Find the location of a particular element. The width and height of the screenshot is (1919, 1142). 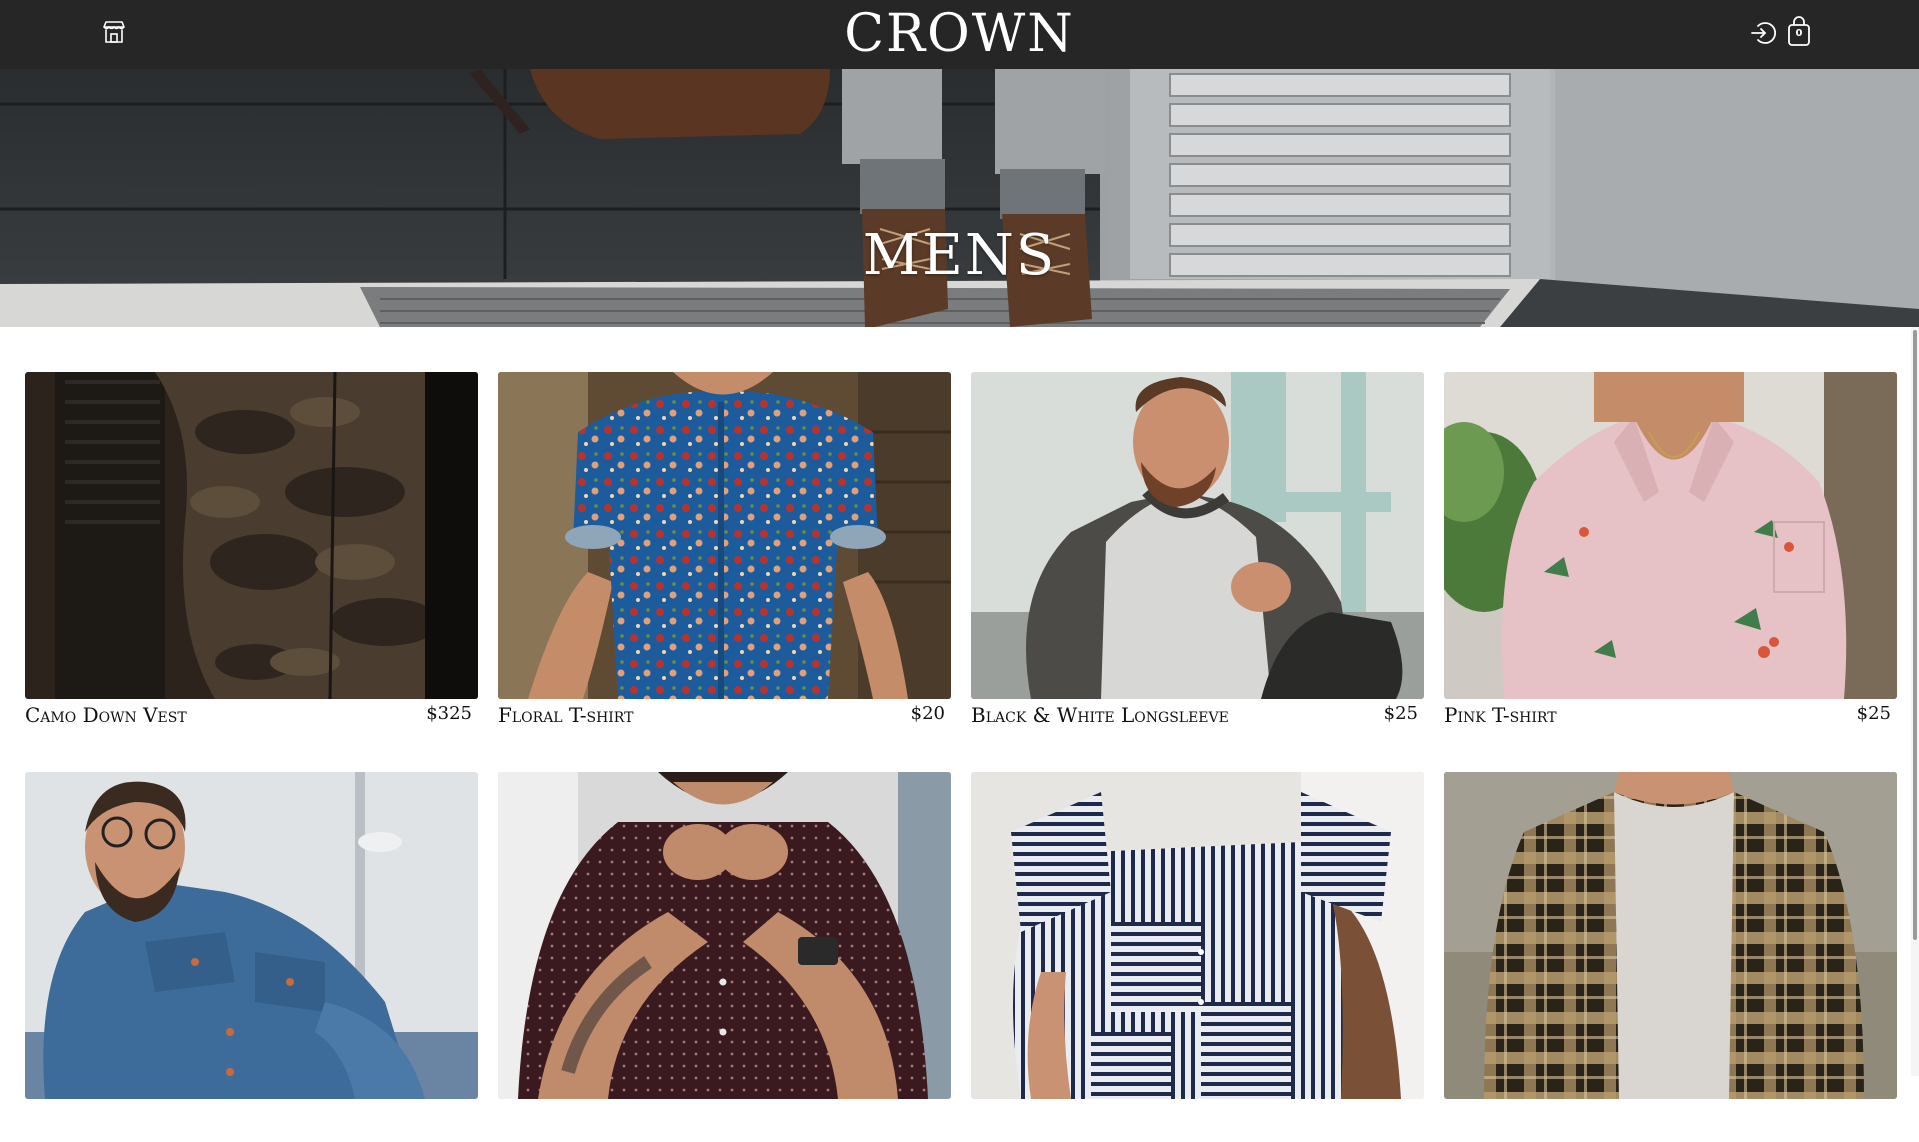

top-navbar: CROWN 0 is located at coordinates (959, 34).